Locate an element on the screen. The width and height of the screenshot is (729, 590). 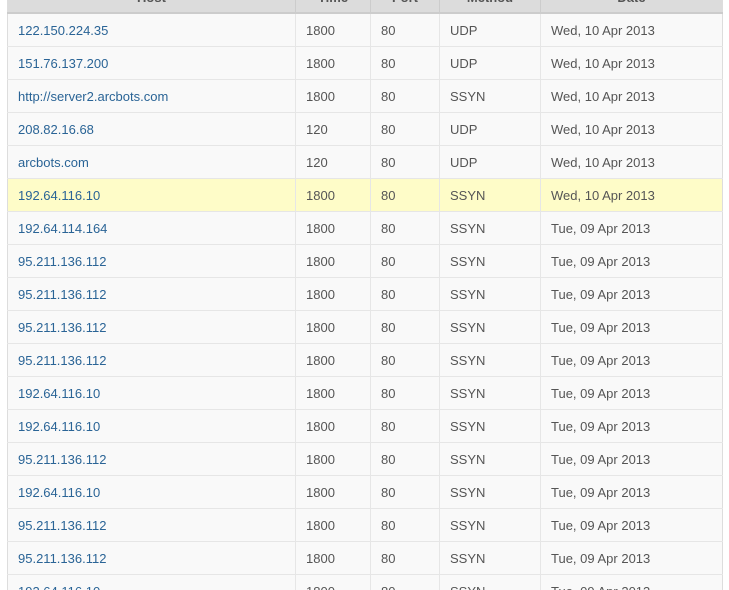
host-cell: http://server2.arcbots.com is located at coordinates (151, 96).